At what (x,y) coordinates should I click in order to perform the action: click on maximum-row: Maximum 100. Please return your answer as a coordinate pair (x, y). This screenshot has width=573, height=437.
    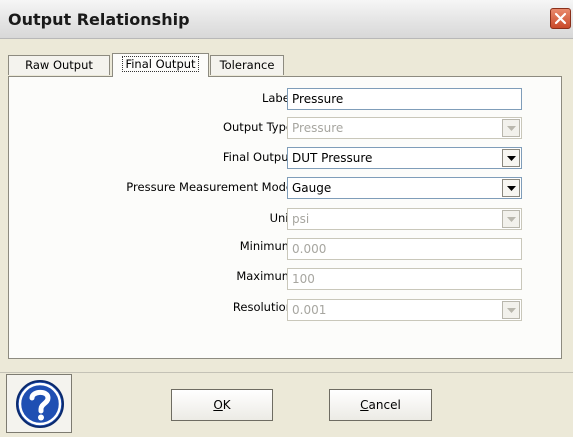
    Looking at the image, I should click on (286, 280).